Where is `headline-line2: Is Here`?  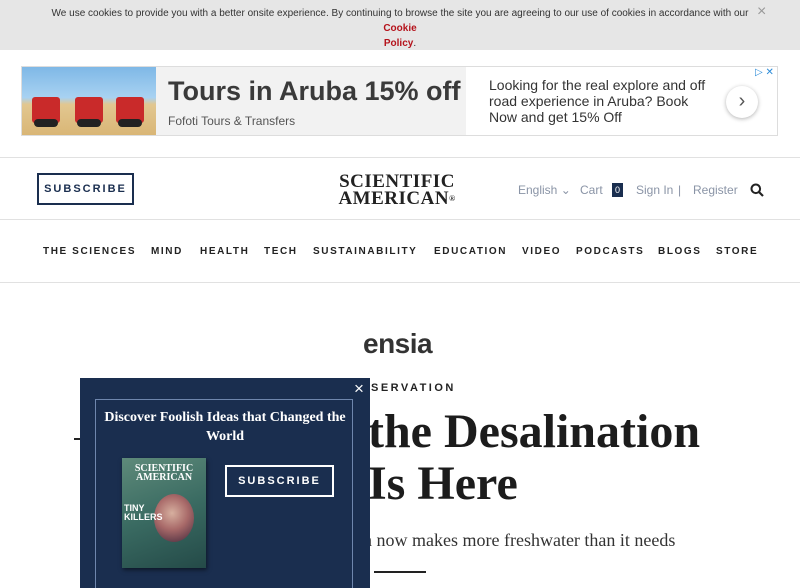
headline-line2: Is Here is located at coordinates (443, 483).